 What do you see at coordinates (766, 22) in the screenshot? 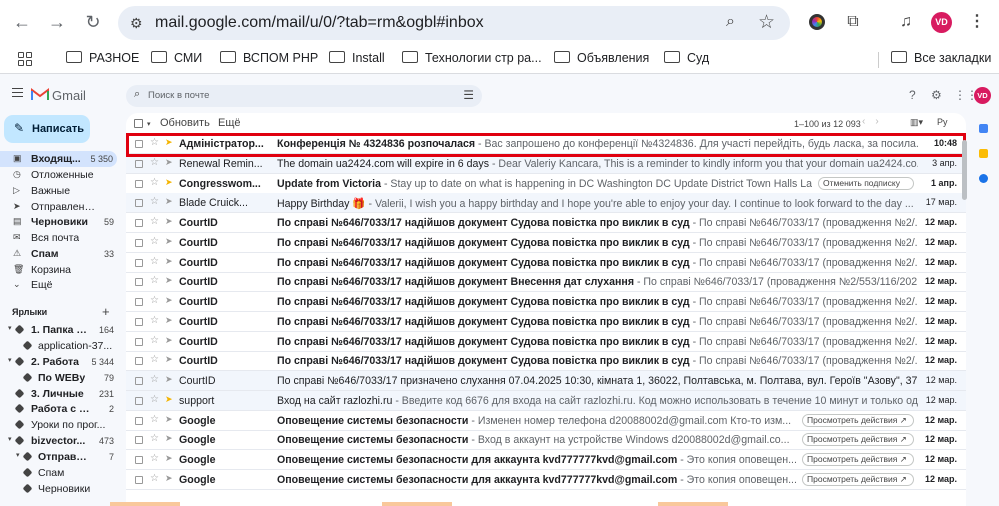
I see `bookmark-star-icon: ☆` at bounding box center [766, 22].